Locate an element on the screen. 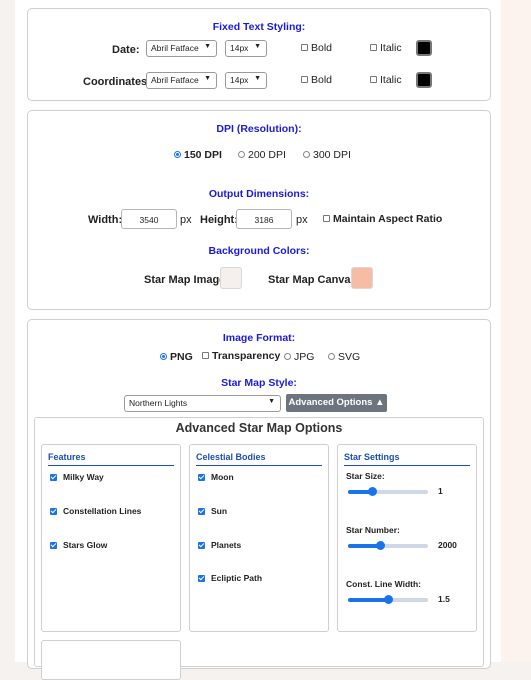 The image size is (531, 680). coordinates-italic-checkbox: Italic is located at coordinates (386, 80).